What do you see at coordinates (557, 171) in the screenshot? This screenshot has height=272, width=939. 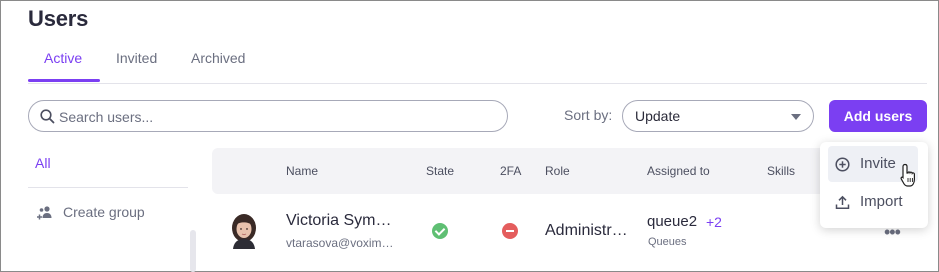 I see `column-header-role: Role` at bounding box center [557, 171].